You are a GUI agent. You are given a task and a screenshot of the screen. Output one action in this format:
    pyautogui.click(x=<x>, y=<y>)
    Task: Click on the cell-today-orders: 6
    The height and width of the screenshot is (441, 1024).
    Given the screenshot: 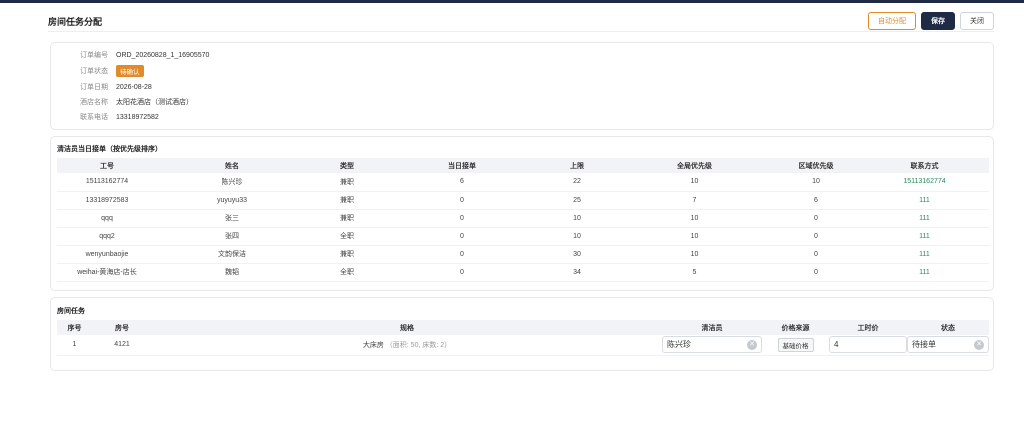 What is the action you would take?
    pyautogui.click(x=462, y=182)
    